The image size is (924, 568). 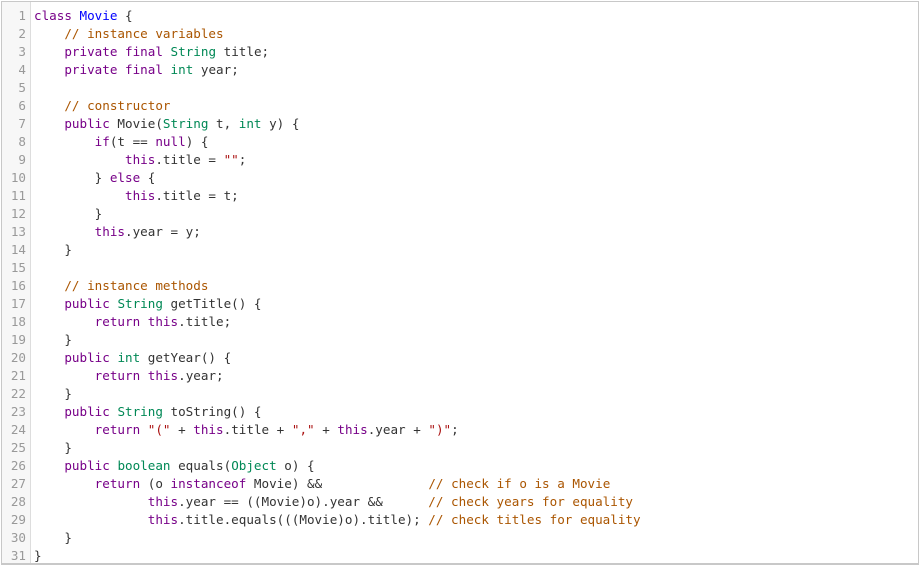 What do you see at coordinates (147, 412) in the screenshot?
I see `line-code: public String toString() {` at bounding box center [147, 412].